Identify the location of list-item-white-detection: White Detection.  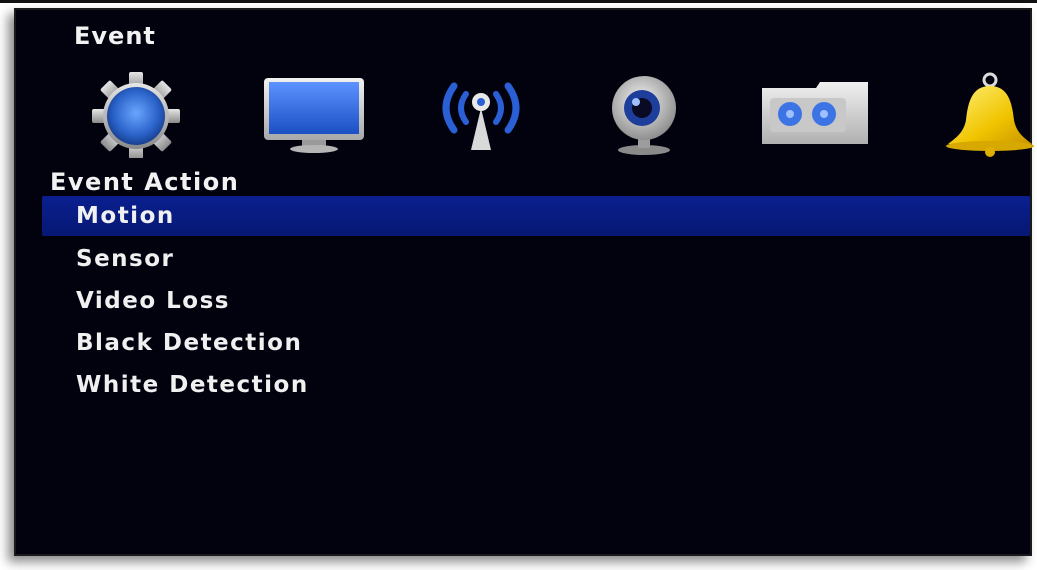
(536, 385).